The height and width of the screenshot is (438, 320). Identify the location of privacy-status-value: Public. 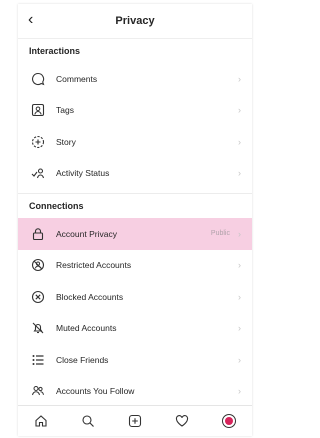
(220, 234).